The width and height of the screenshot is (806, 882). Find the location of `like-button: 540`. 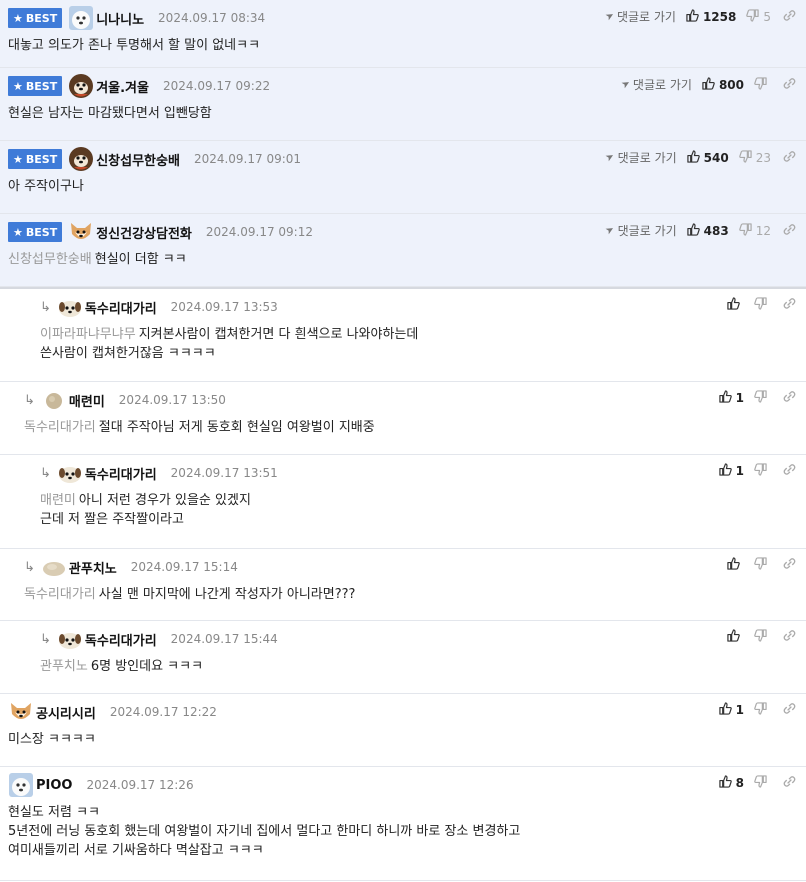

like-button: 540 is located at coordinates (707, 157).